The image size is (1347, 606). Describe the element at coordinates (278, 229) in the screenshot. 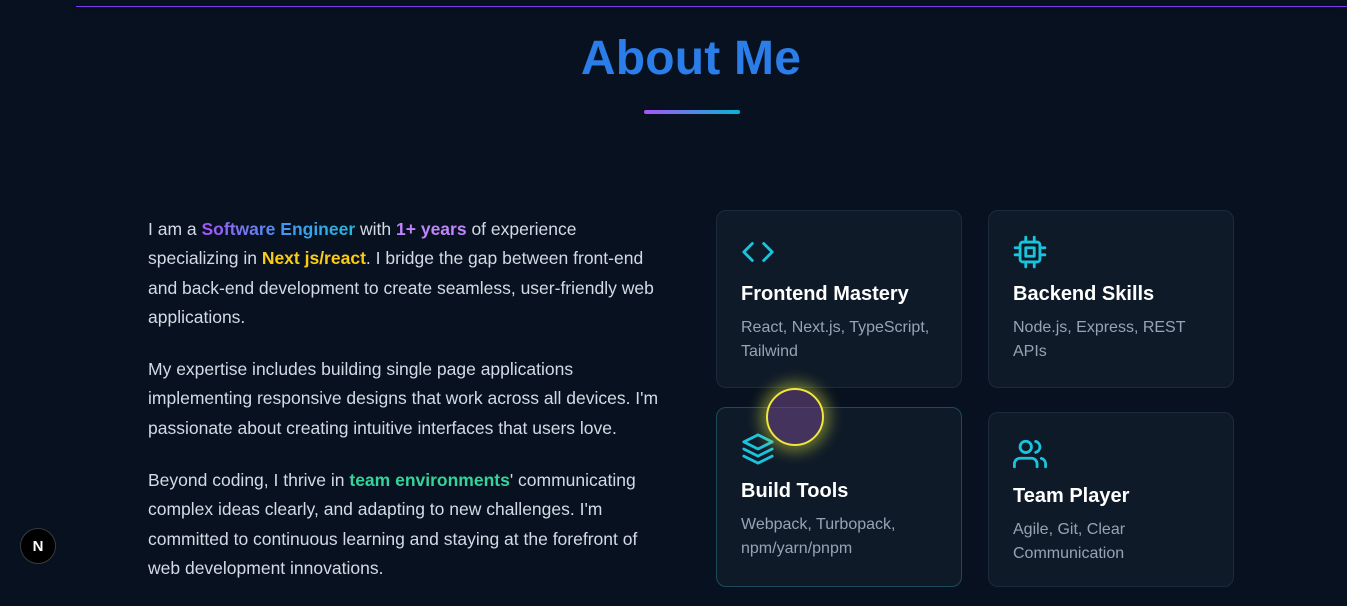

I see `highlight-role: Software Engineer` at that location.